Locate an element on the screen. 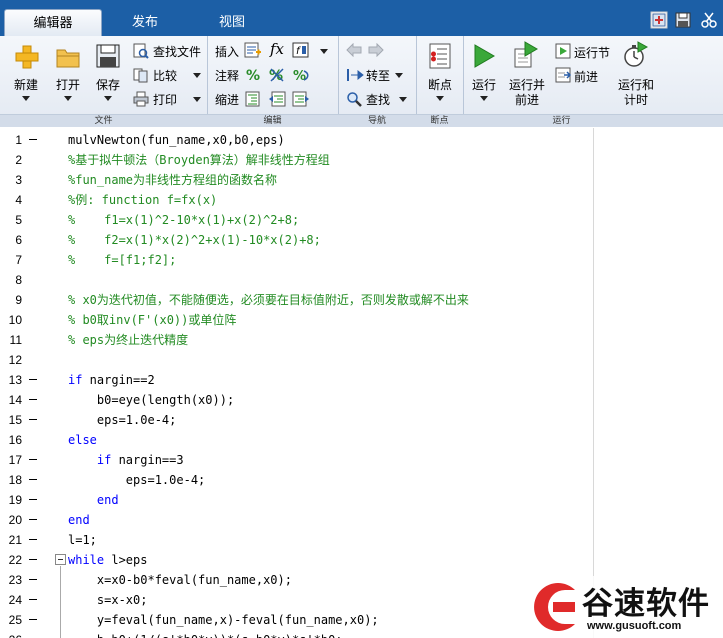 The width and height of the screenshot is (723, 638). code-comment: % eps为终止迭代精度 is located at coordinates (128, 340).